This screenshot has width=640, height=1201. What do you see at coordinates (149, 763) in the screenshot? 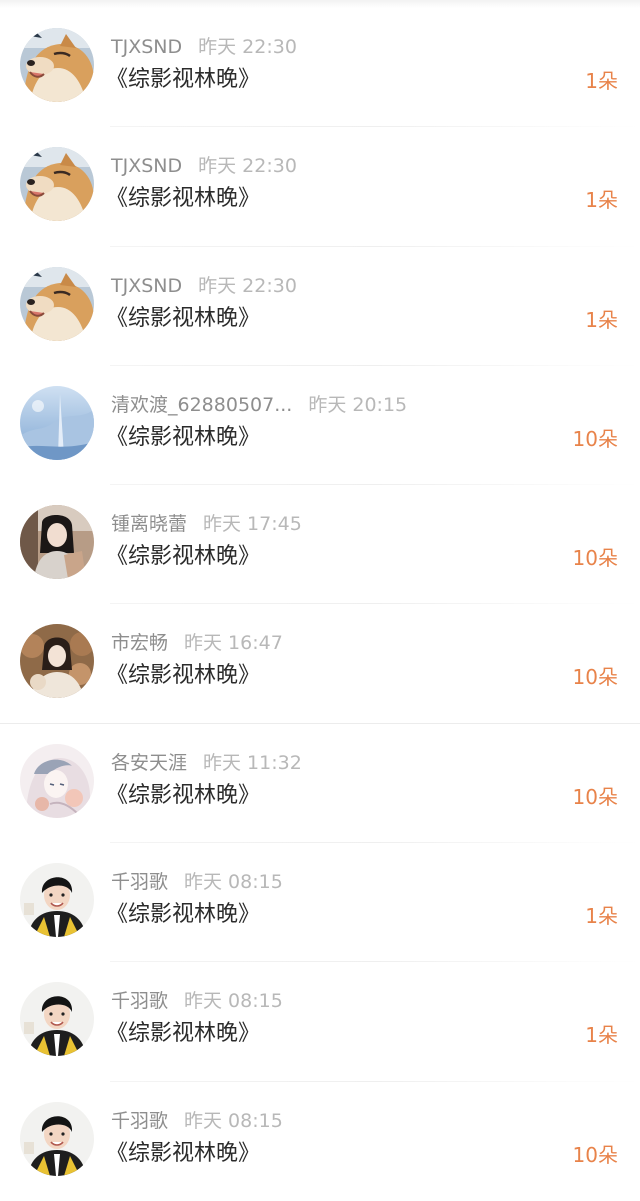
I see `username: 各安天涯` at bounding box center [149, 763].